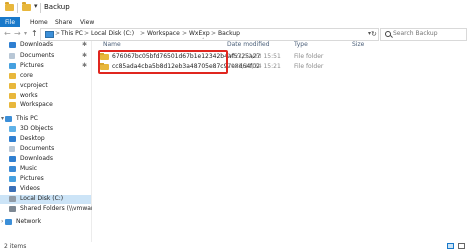 The height and width of the screenshot is (251, 474). Describe the element at coordinates (87, 22) in the screenshot. I see `tab-view: View` at that location.